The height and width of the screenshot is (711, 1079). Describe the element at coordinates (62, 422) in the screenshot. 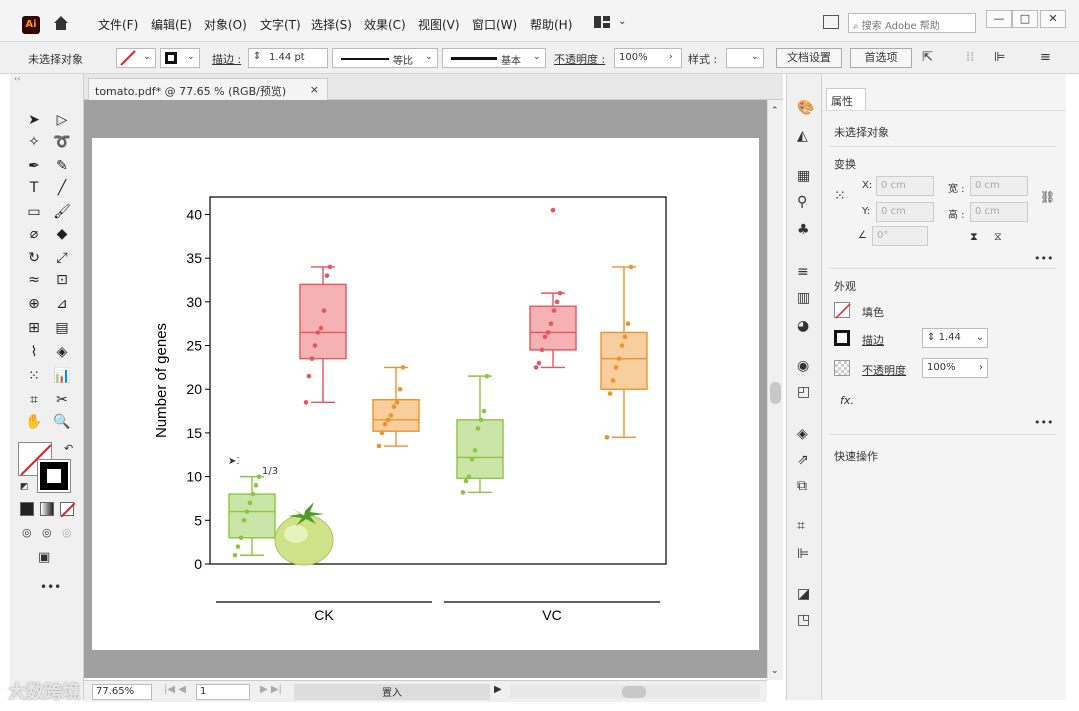

I see `zoom-tool-icon: 🔍` at that location.